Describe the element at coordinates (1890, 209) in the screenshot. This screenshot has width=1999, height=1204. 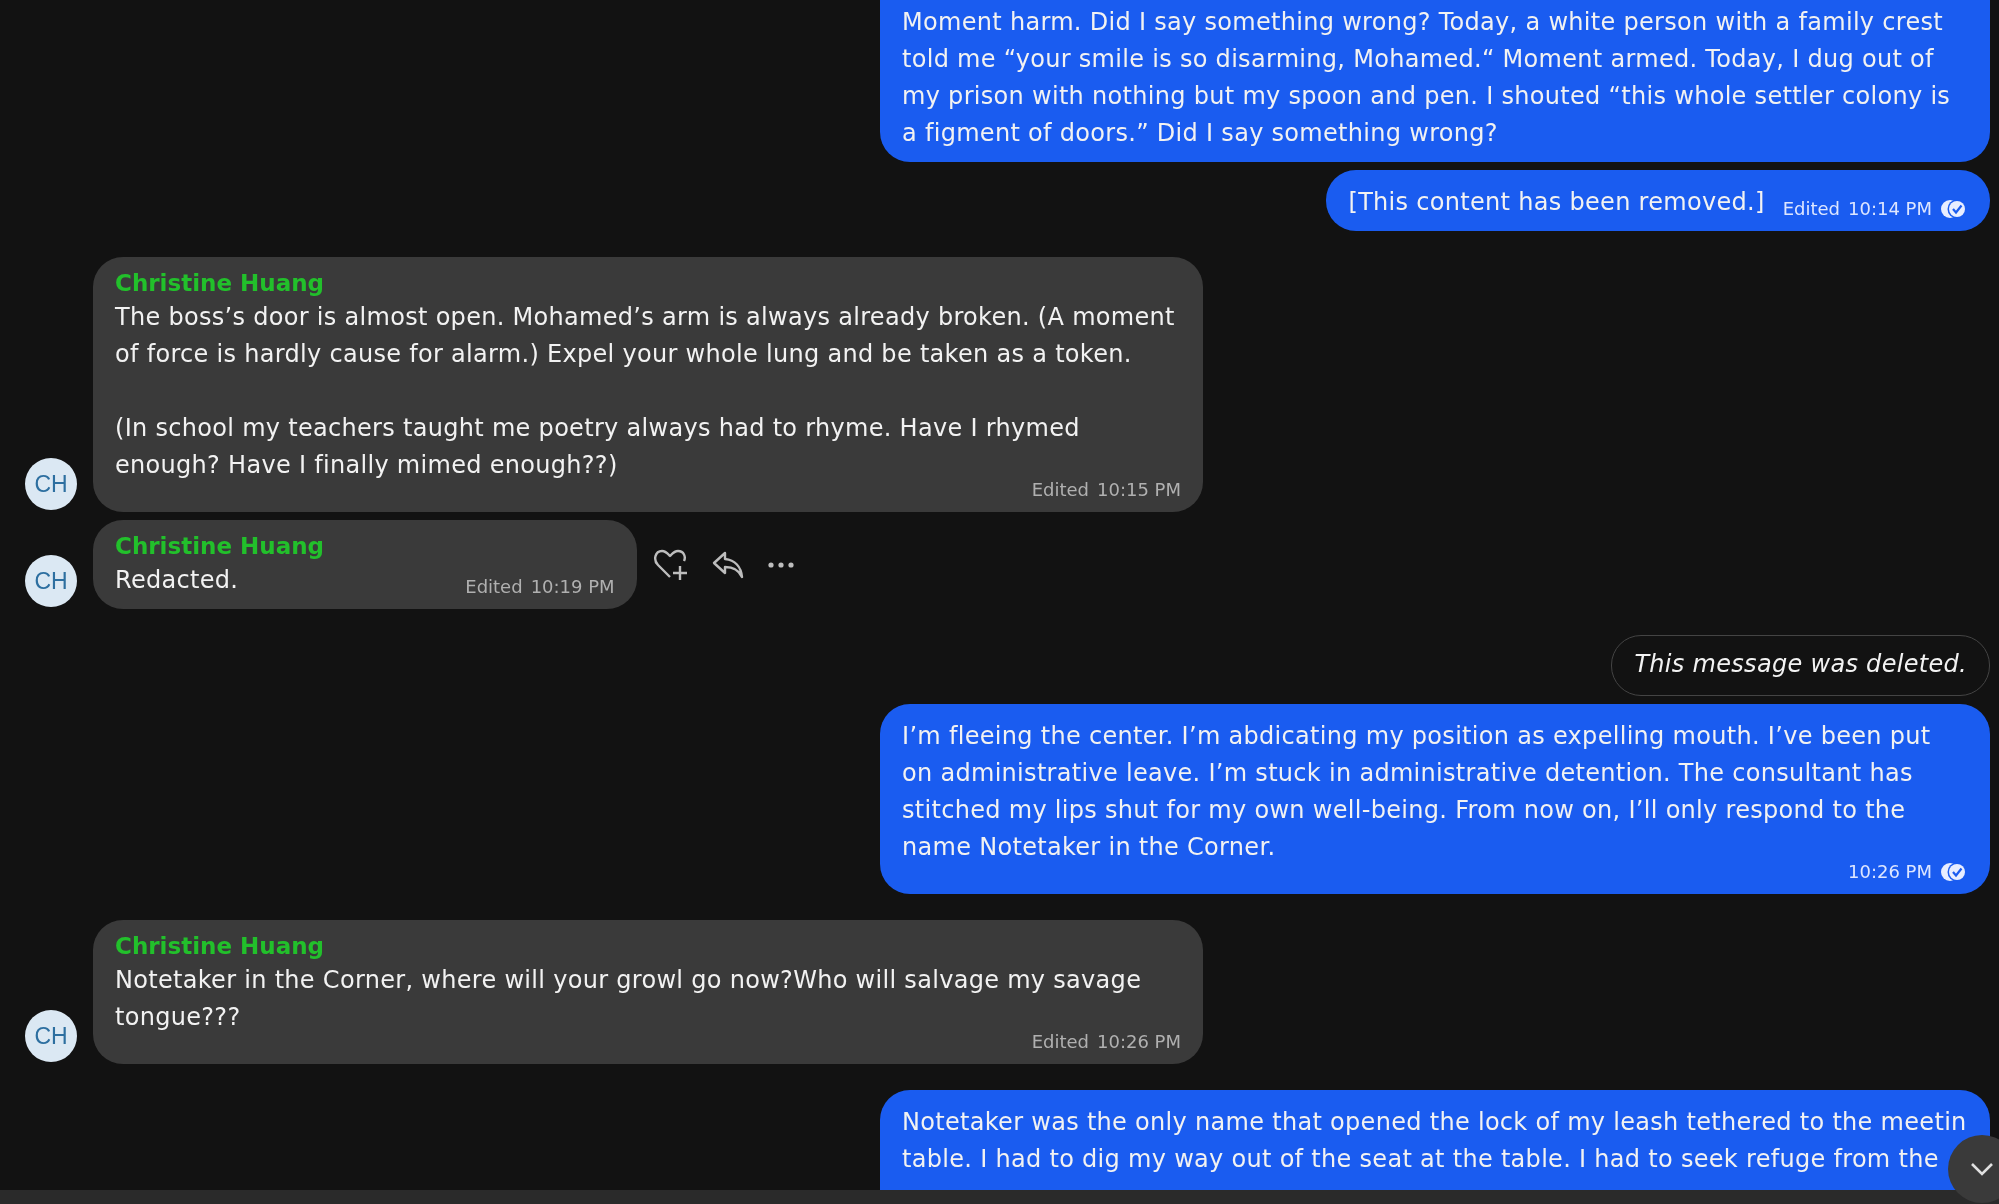
I see `timestamp: 10:14 PM` at that location.